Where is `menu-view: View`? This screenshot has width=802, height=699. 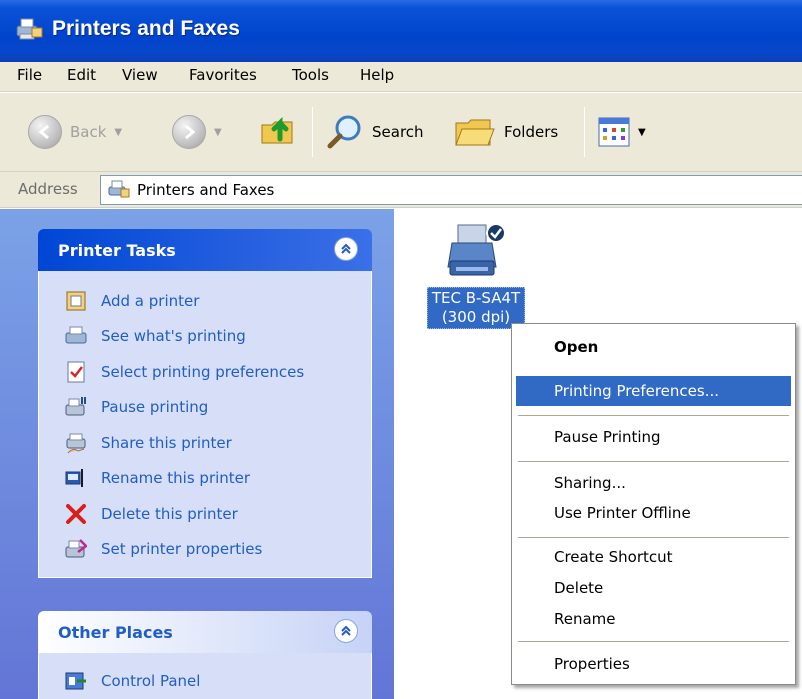
menu-view: View is located at coordinates (140, 75).